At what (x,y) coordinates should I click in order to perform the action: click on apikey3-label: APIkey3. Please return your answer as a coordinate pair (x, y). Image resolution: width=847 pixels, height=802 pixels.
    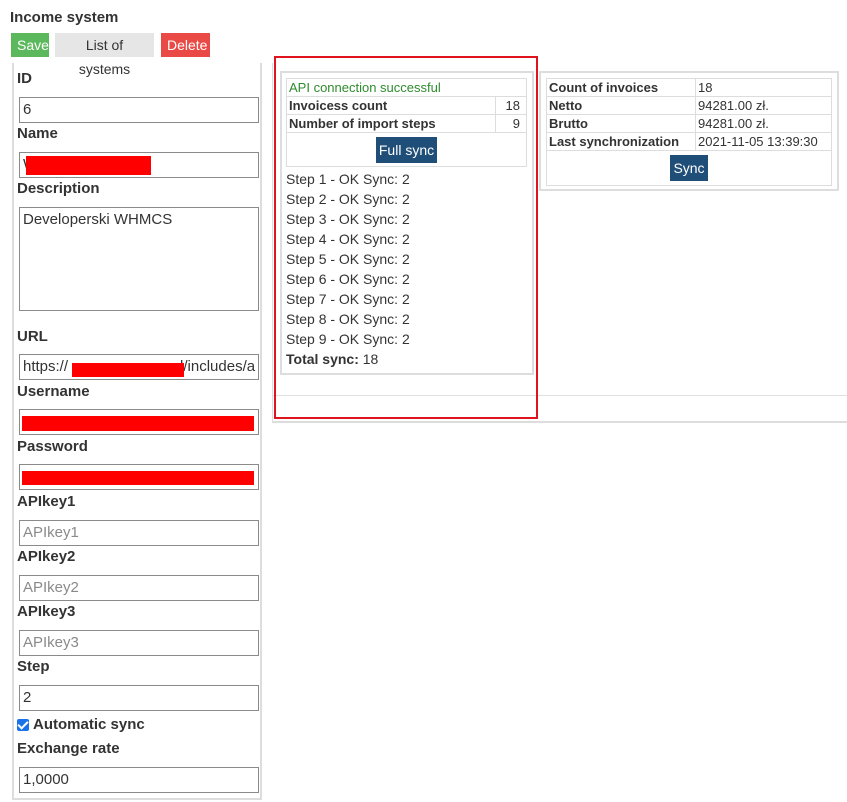
    Looking at the image, I should click on (46, 611).